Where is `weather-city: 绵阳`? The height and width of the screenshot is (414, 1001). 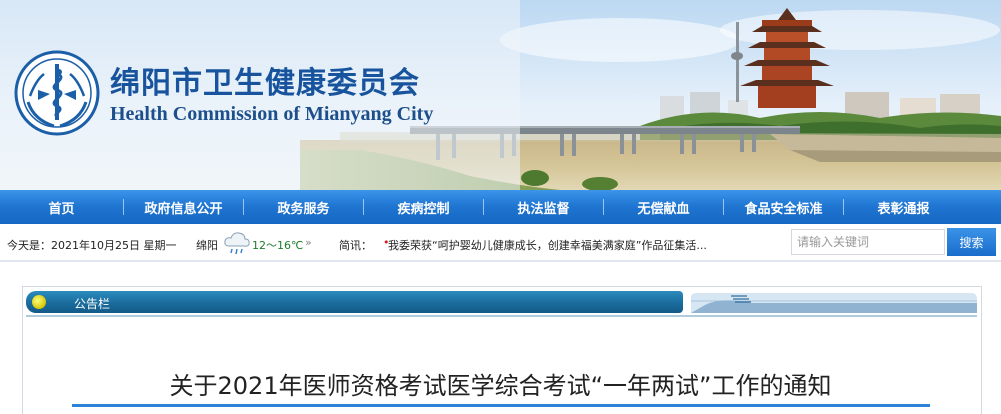 weather-city: 绵阳 is located at coordinates (207, 245).